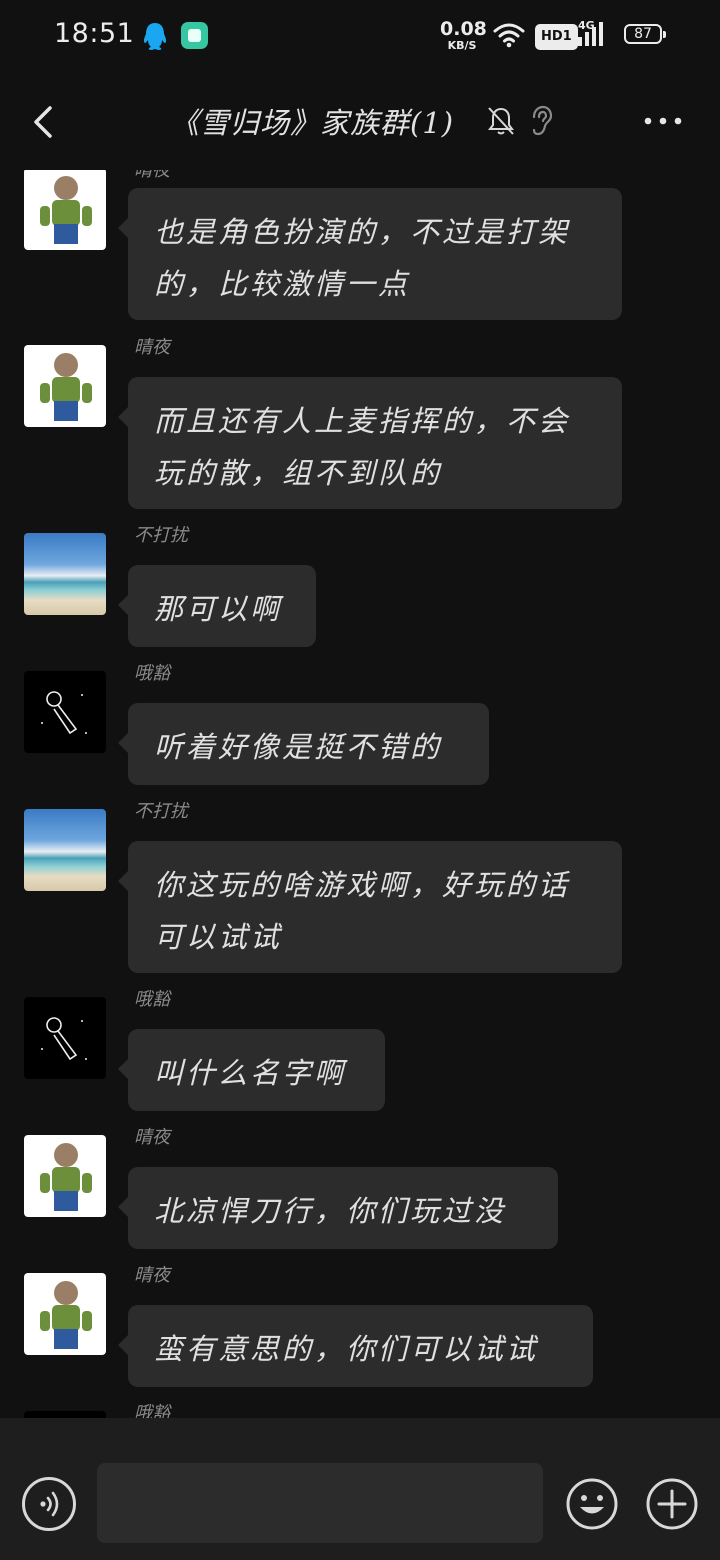  I want to click on voice-input-button, so click(49, 1504).